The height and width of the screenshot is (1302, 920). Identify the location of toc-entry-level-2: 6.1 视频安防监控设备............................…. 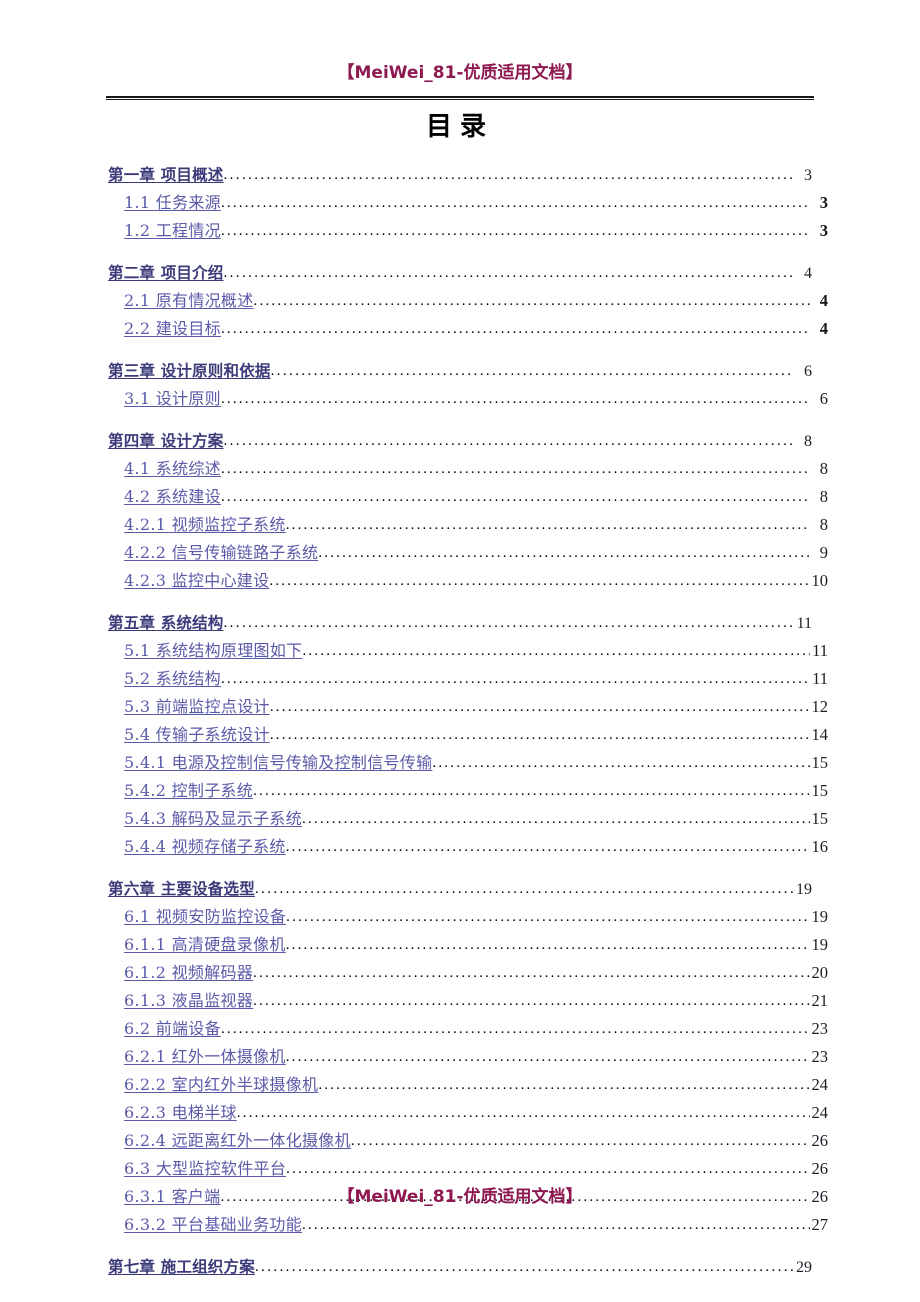
(476, 915).